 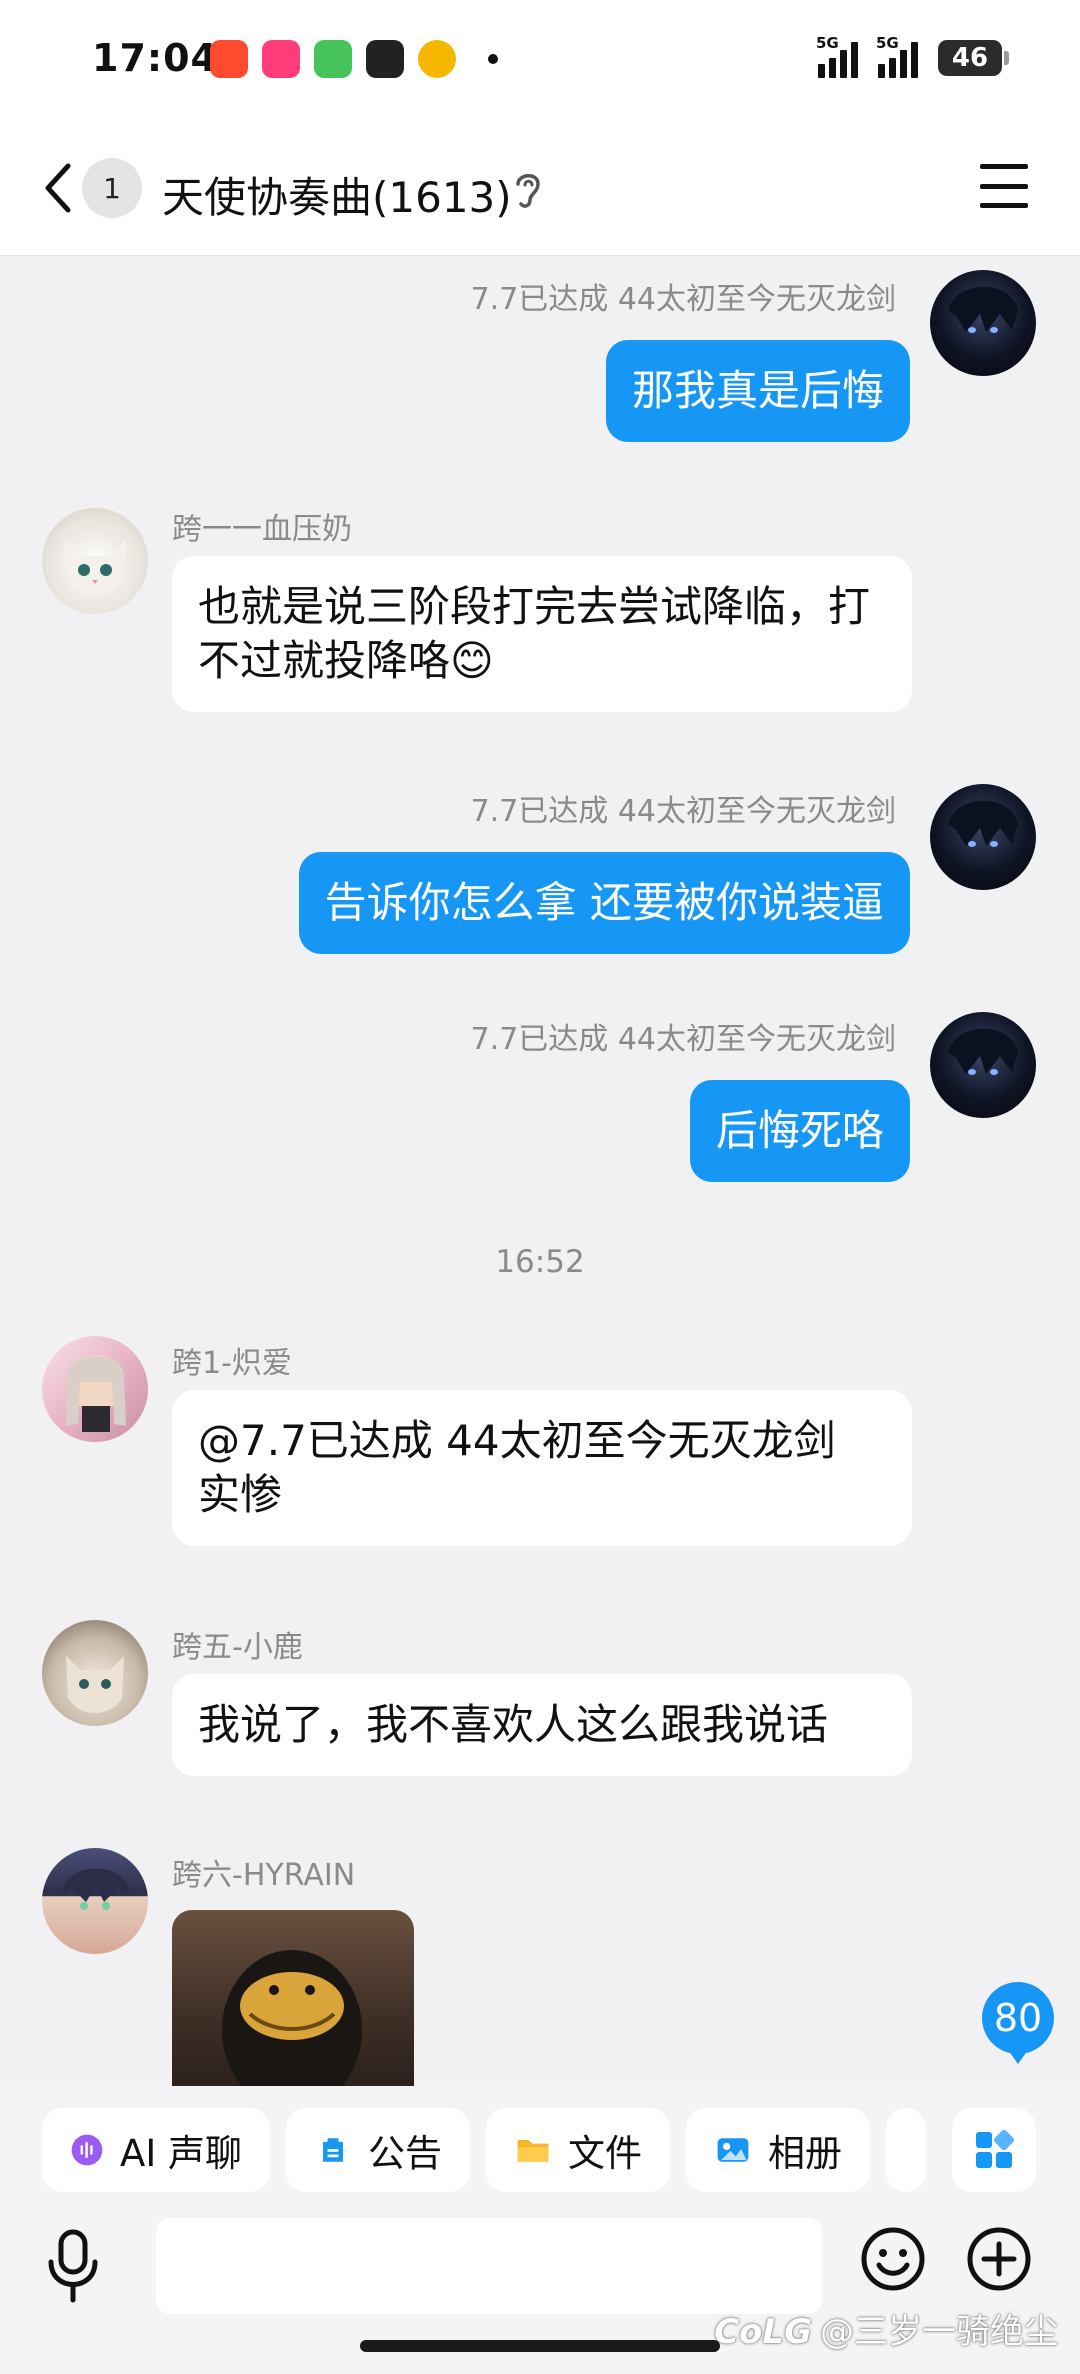 What do you see at coordinates (805, 2153) in the screenshot?
I see `quick-action-label: 相册` at bounding box center [805, 2153].